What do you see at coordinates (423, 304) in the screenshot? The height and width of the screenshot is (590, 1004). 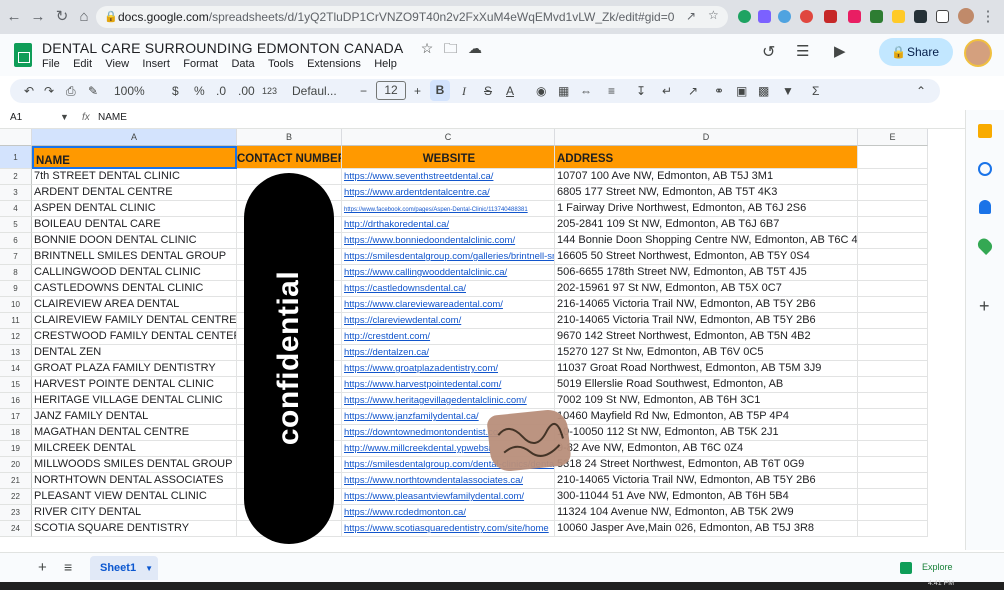 I see `website-link: https://www.clareviewareadental.com/` at bounding box center [423, 304].